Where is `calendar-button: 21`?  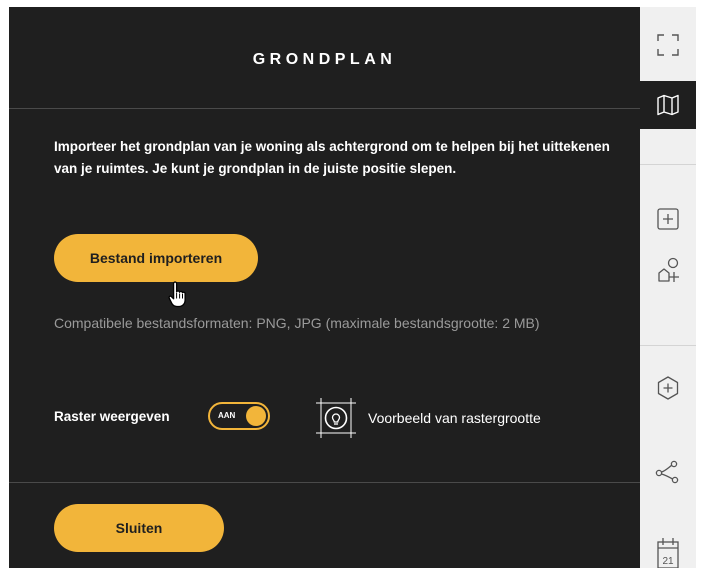
calendar-button: 21 is located at coordinates (668, 553).